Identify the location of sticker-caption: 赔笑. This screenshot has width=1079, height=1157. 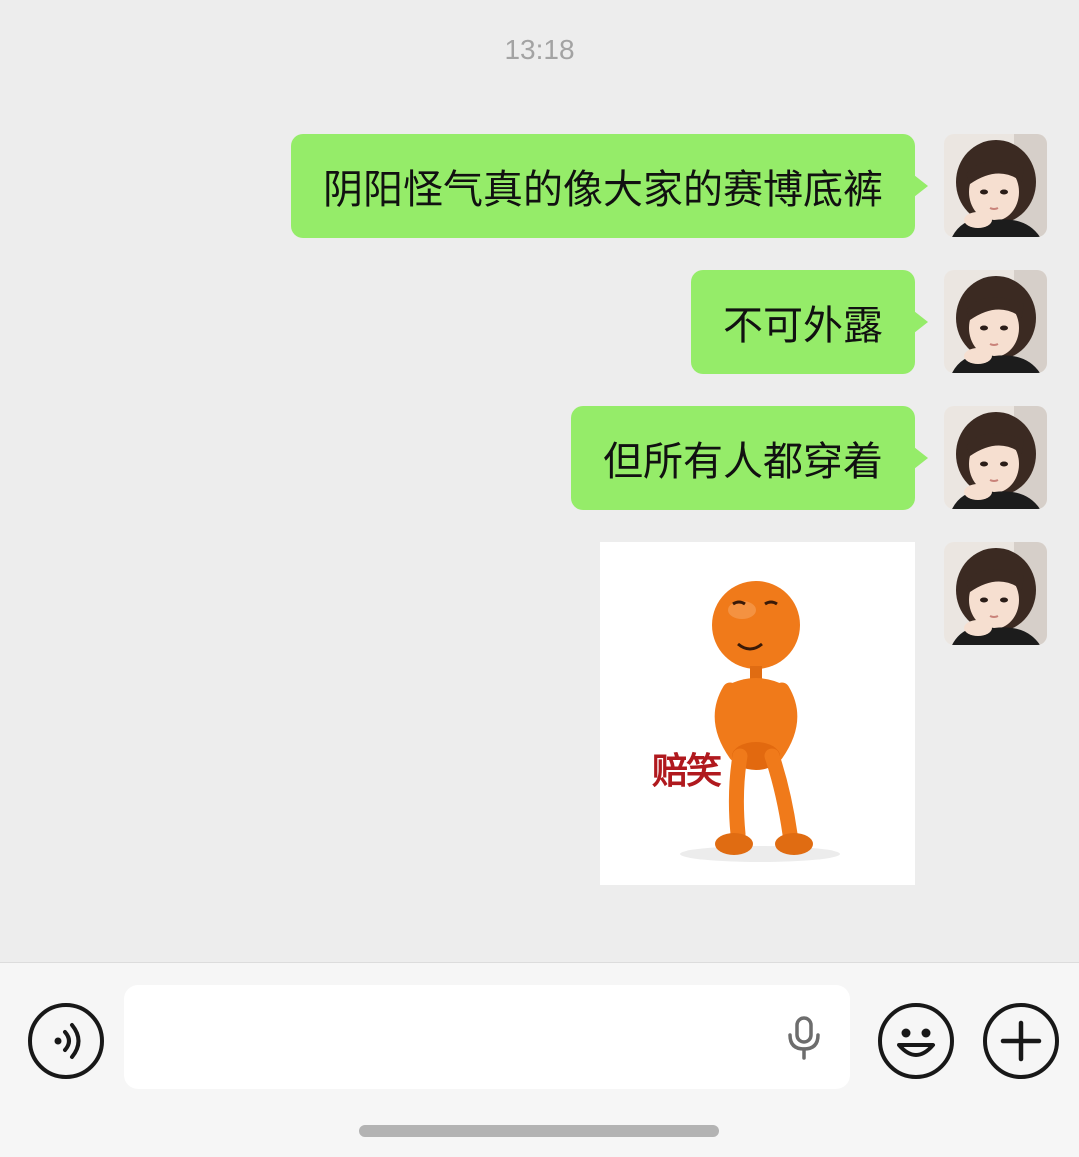
(687, 771).